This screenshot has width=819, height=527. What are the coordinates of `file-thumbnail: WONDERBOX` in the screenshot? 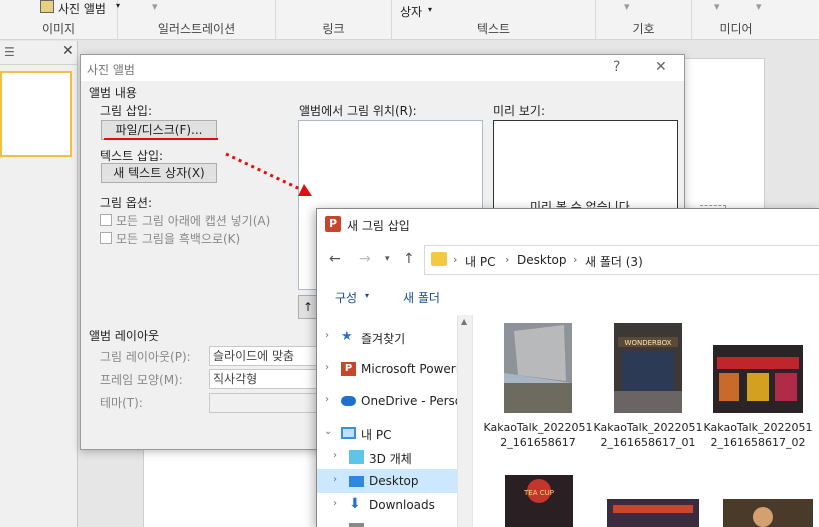 It's located at (648, 368).